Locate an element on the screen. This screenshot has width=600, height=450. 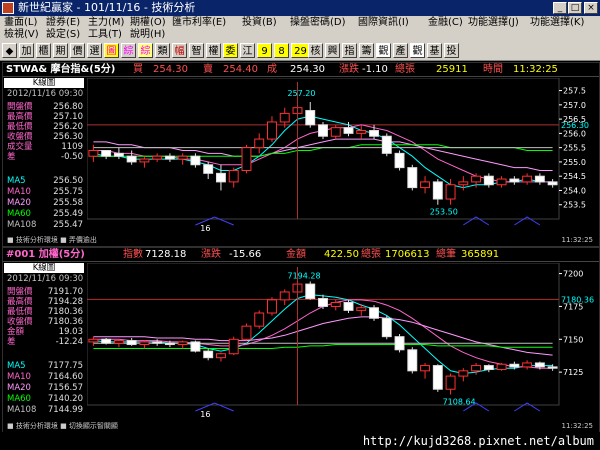
toolbar-button-20: 指 is located at coordinates (349, 50).